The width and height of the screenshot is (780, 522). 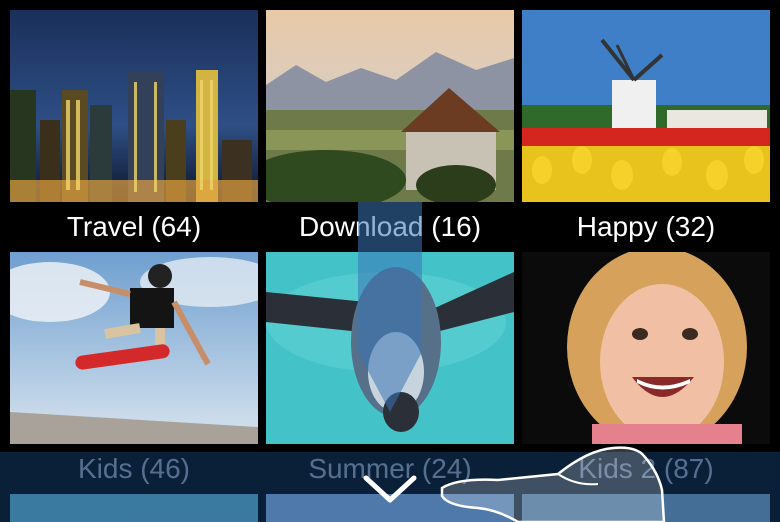 I want to click on city-skyline-photo-icon, so click(x=134, y=106).